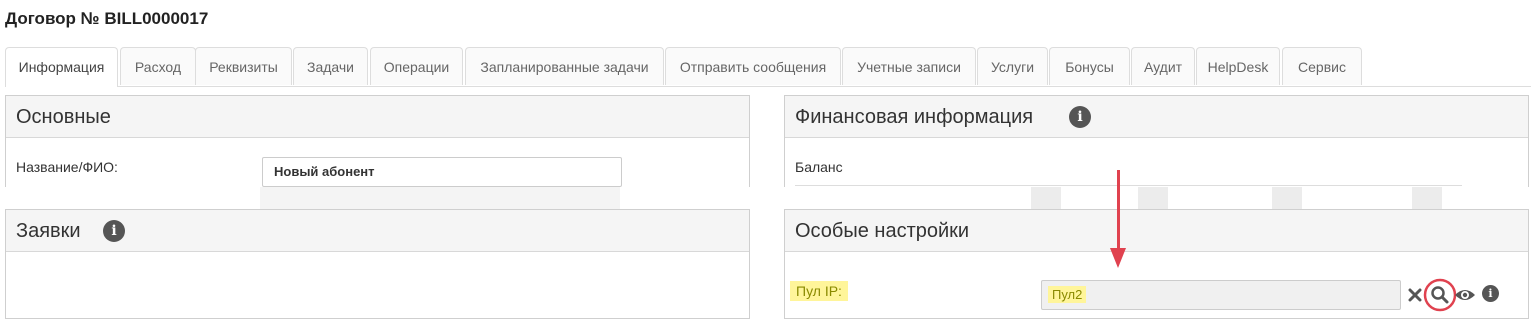 The height and width of the screenshot is (319, 1535). Describe the element at coordinates (442, 172) in the screenshot. I see `name-field: Новый абонент` at that location.